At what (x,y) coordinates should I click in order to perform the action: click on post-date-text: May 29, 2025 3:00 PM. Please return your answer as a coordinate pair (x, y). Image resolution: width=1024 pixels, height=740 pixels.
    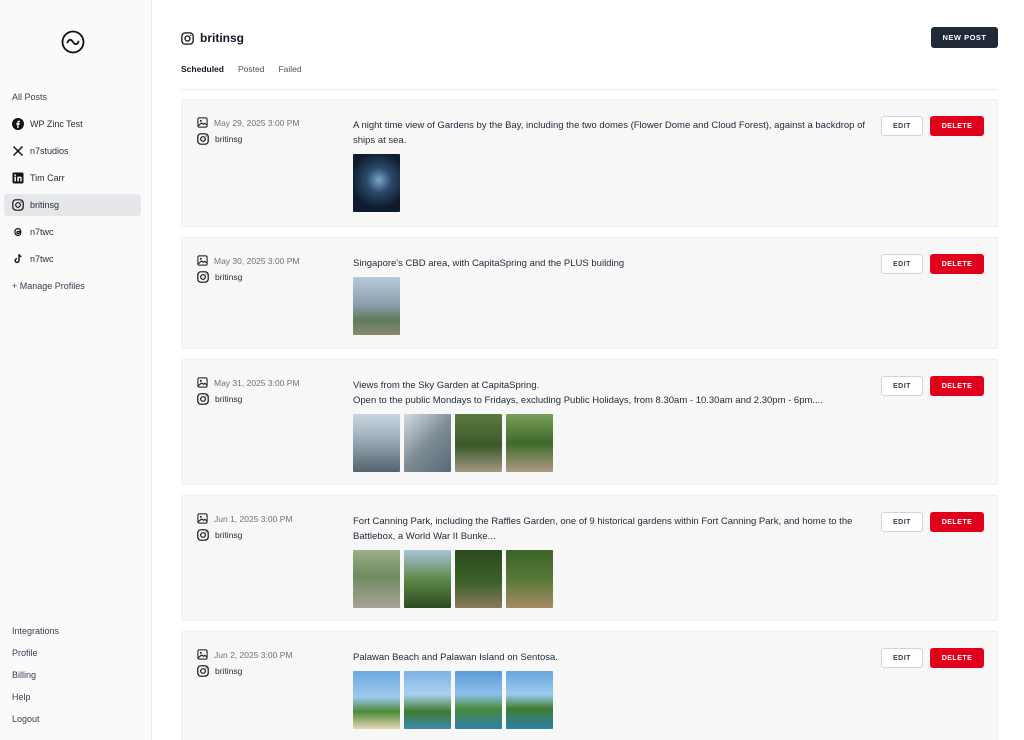
    Looking at the image, I should click on (257, 122).